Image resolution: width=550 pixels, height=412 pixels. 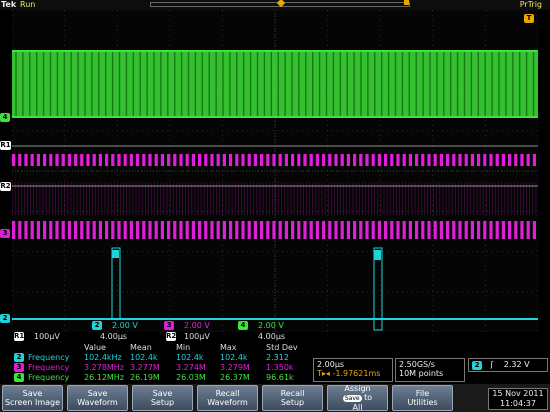 What do you see at coordinates (406, 2) in the screenshot?
I see `record-window-marker` at bounding box center [406, 2].